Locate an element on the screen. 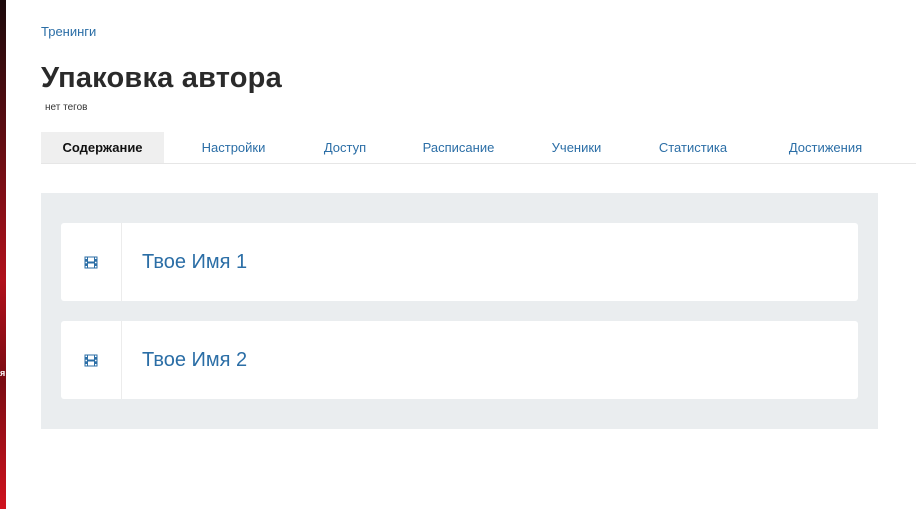 The width and height of the screenshot is (916, 509). tab-students: Ученики is located at coordinates (576, 147).